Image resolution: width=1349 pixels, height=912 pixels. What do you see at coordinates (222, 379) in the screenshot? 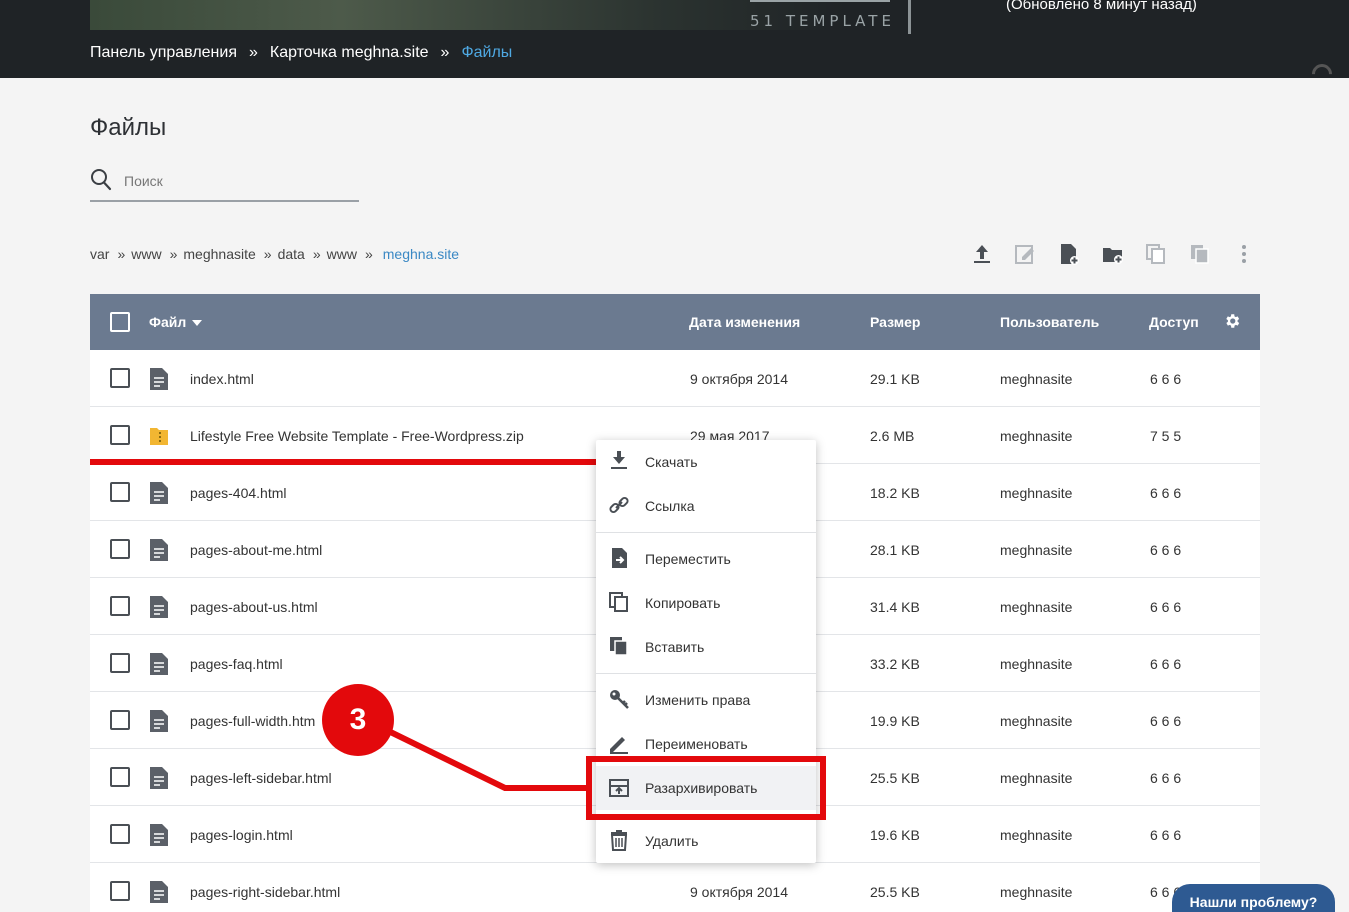
I see `file-name: index.html` at bounding box center [222, 379].